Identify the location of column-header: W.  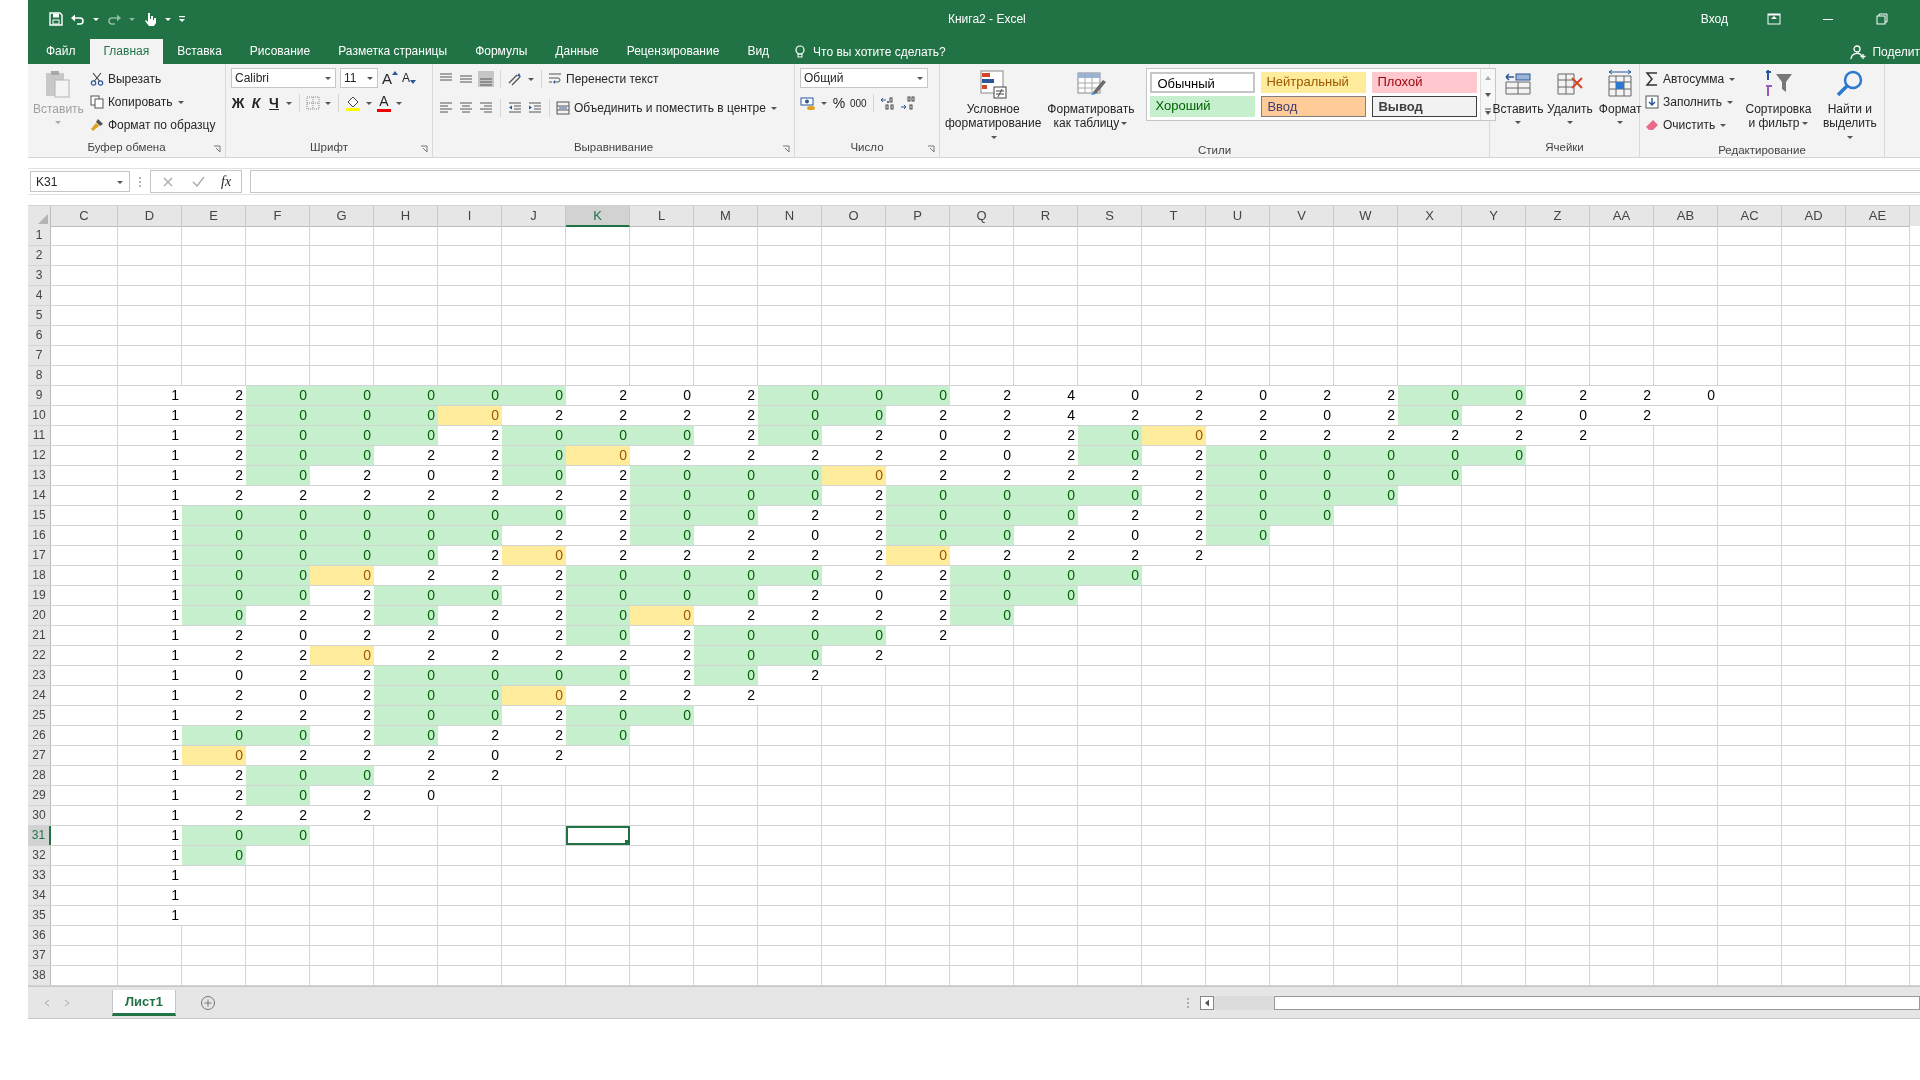
(1366, 216).